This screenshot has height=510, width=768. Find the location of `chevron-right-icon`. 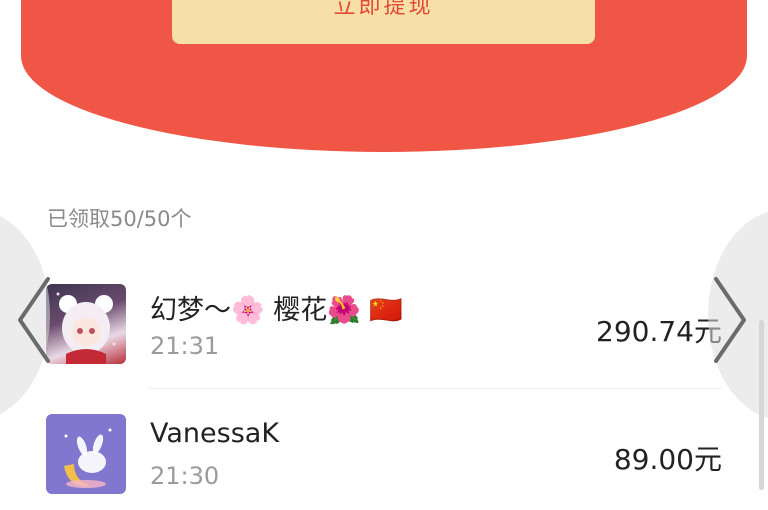

chevron-right-icon is located at coordinates (730, 320).